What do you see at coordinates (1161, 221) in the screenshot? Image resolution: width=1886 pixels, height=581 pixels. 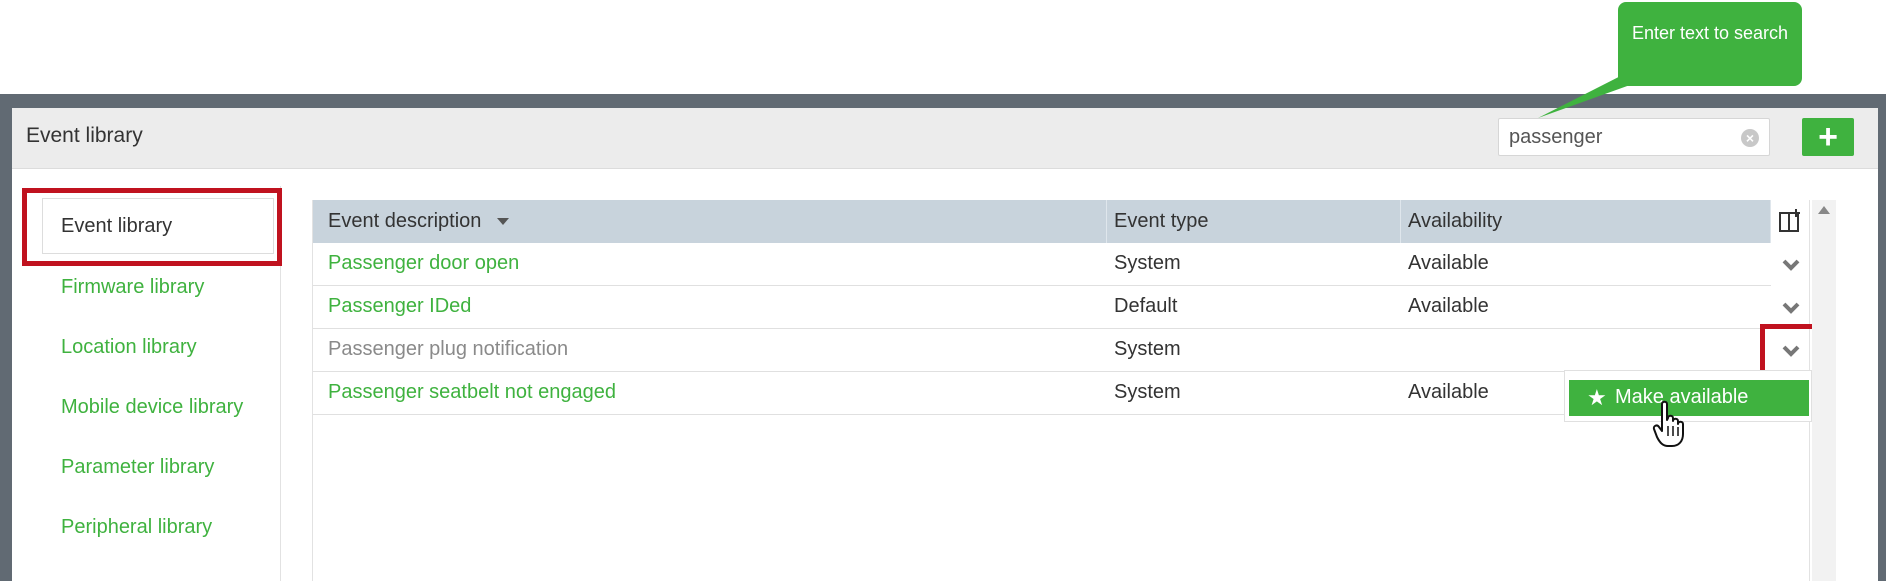 I see `column-header-event-type: Event type` at bounding box center [1161, 221].